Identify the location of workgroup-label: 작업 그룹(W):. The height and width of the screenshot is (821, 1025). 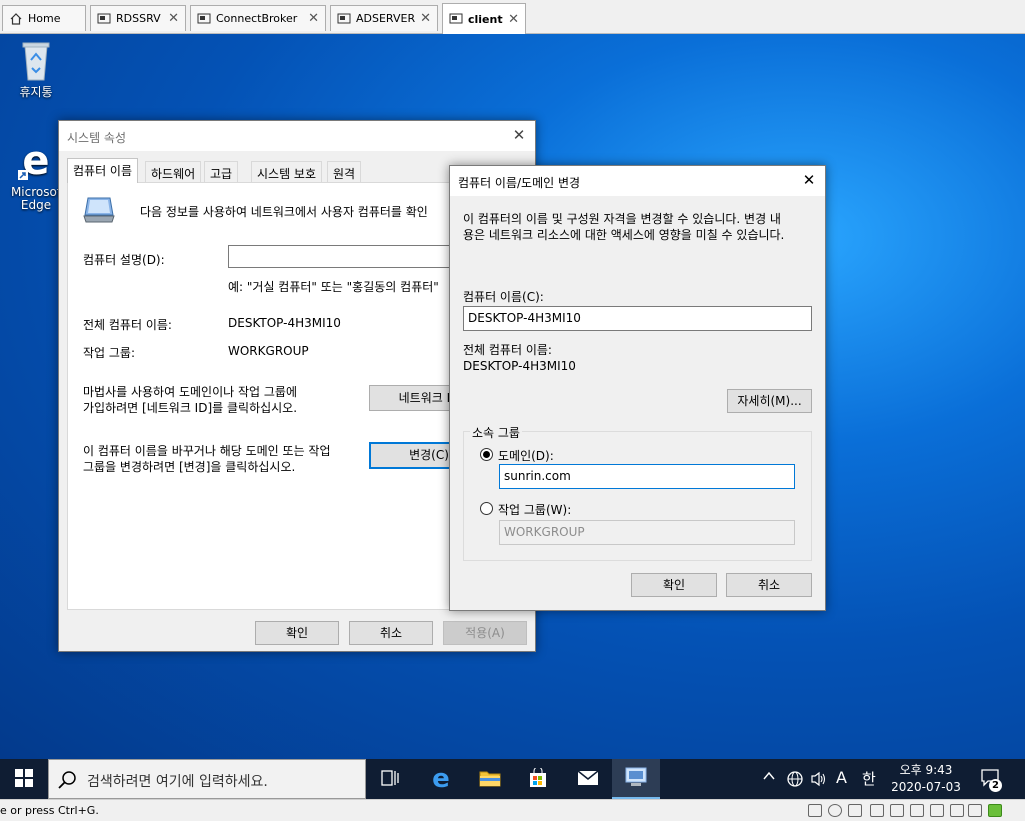
(535, 510).